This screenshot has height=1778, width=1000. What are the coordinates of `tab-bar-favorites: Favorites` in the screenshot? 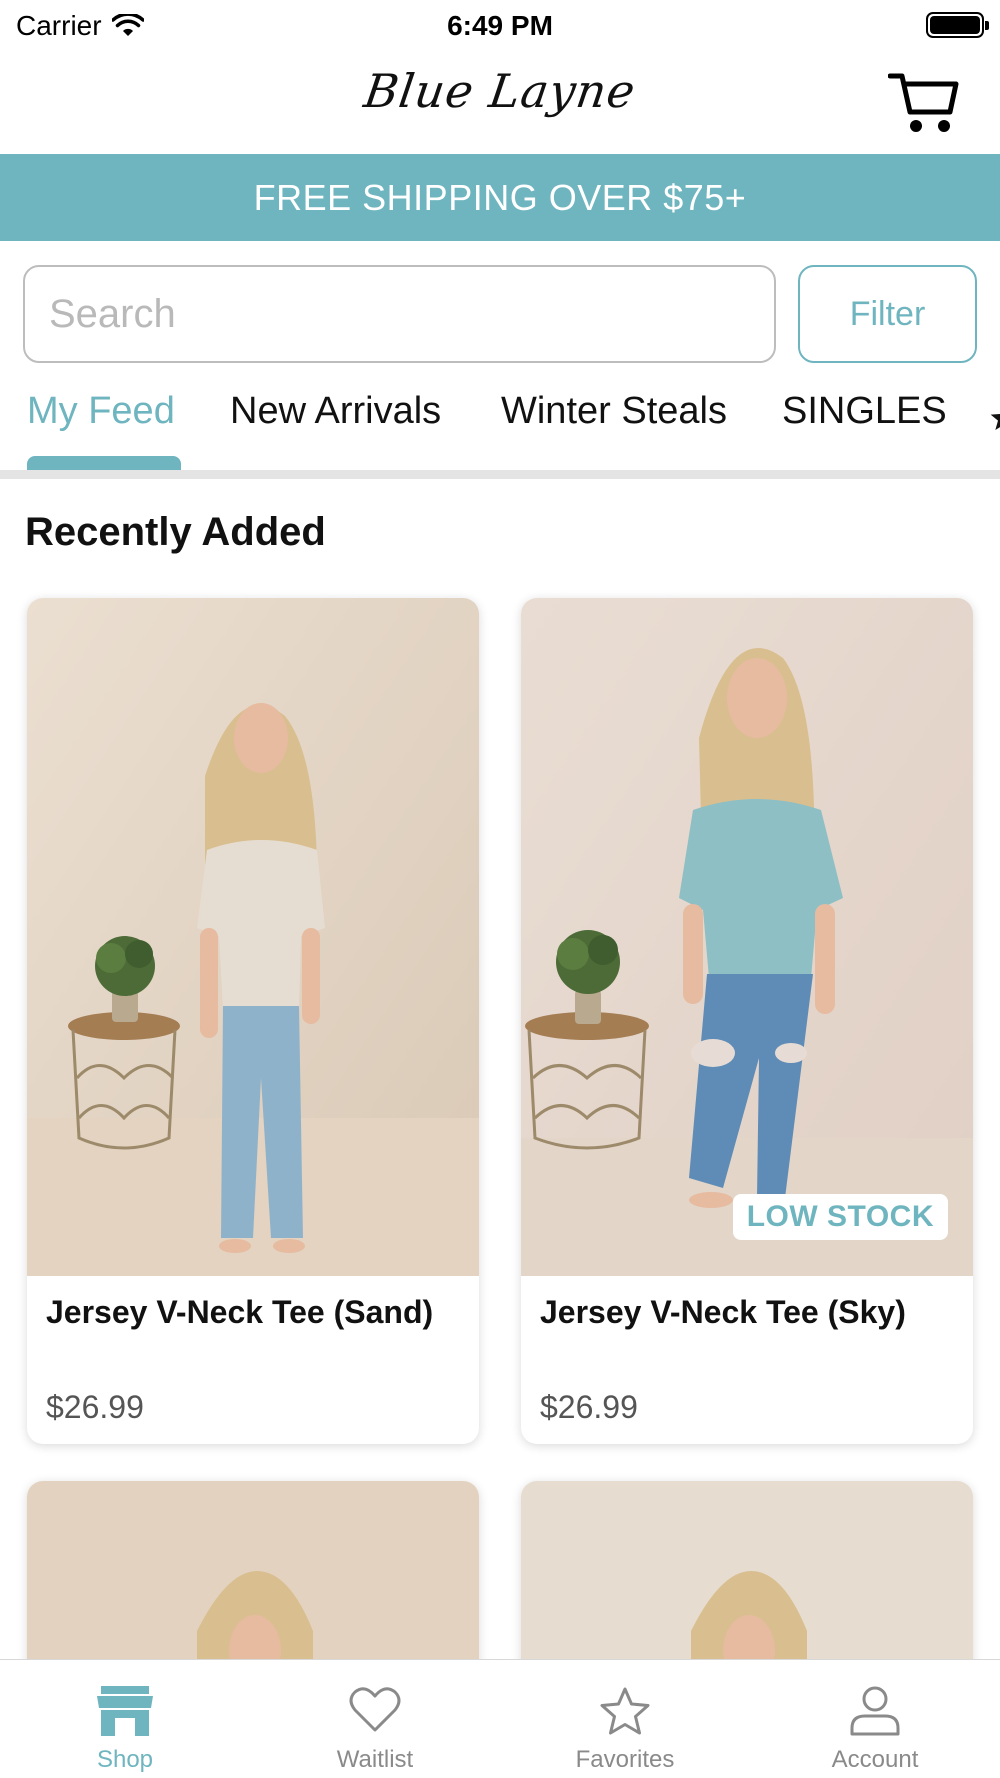 It's located at (625, 1719).